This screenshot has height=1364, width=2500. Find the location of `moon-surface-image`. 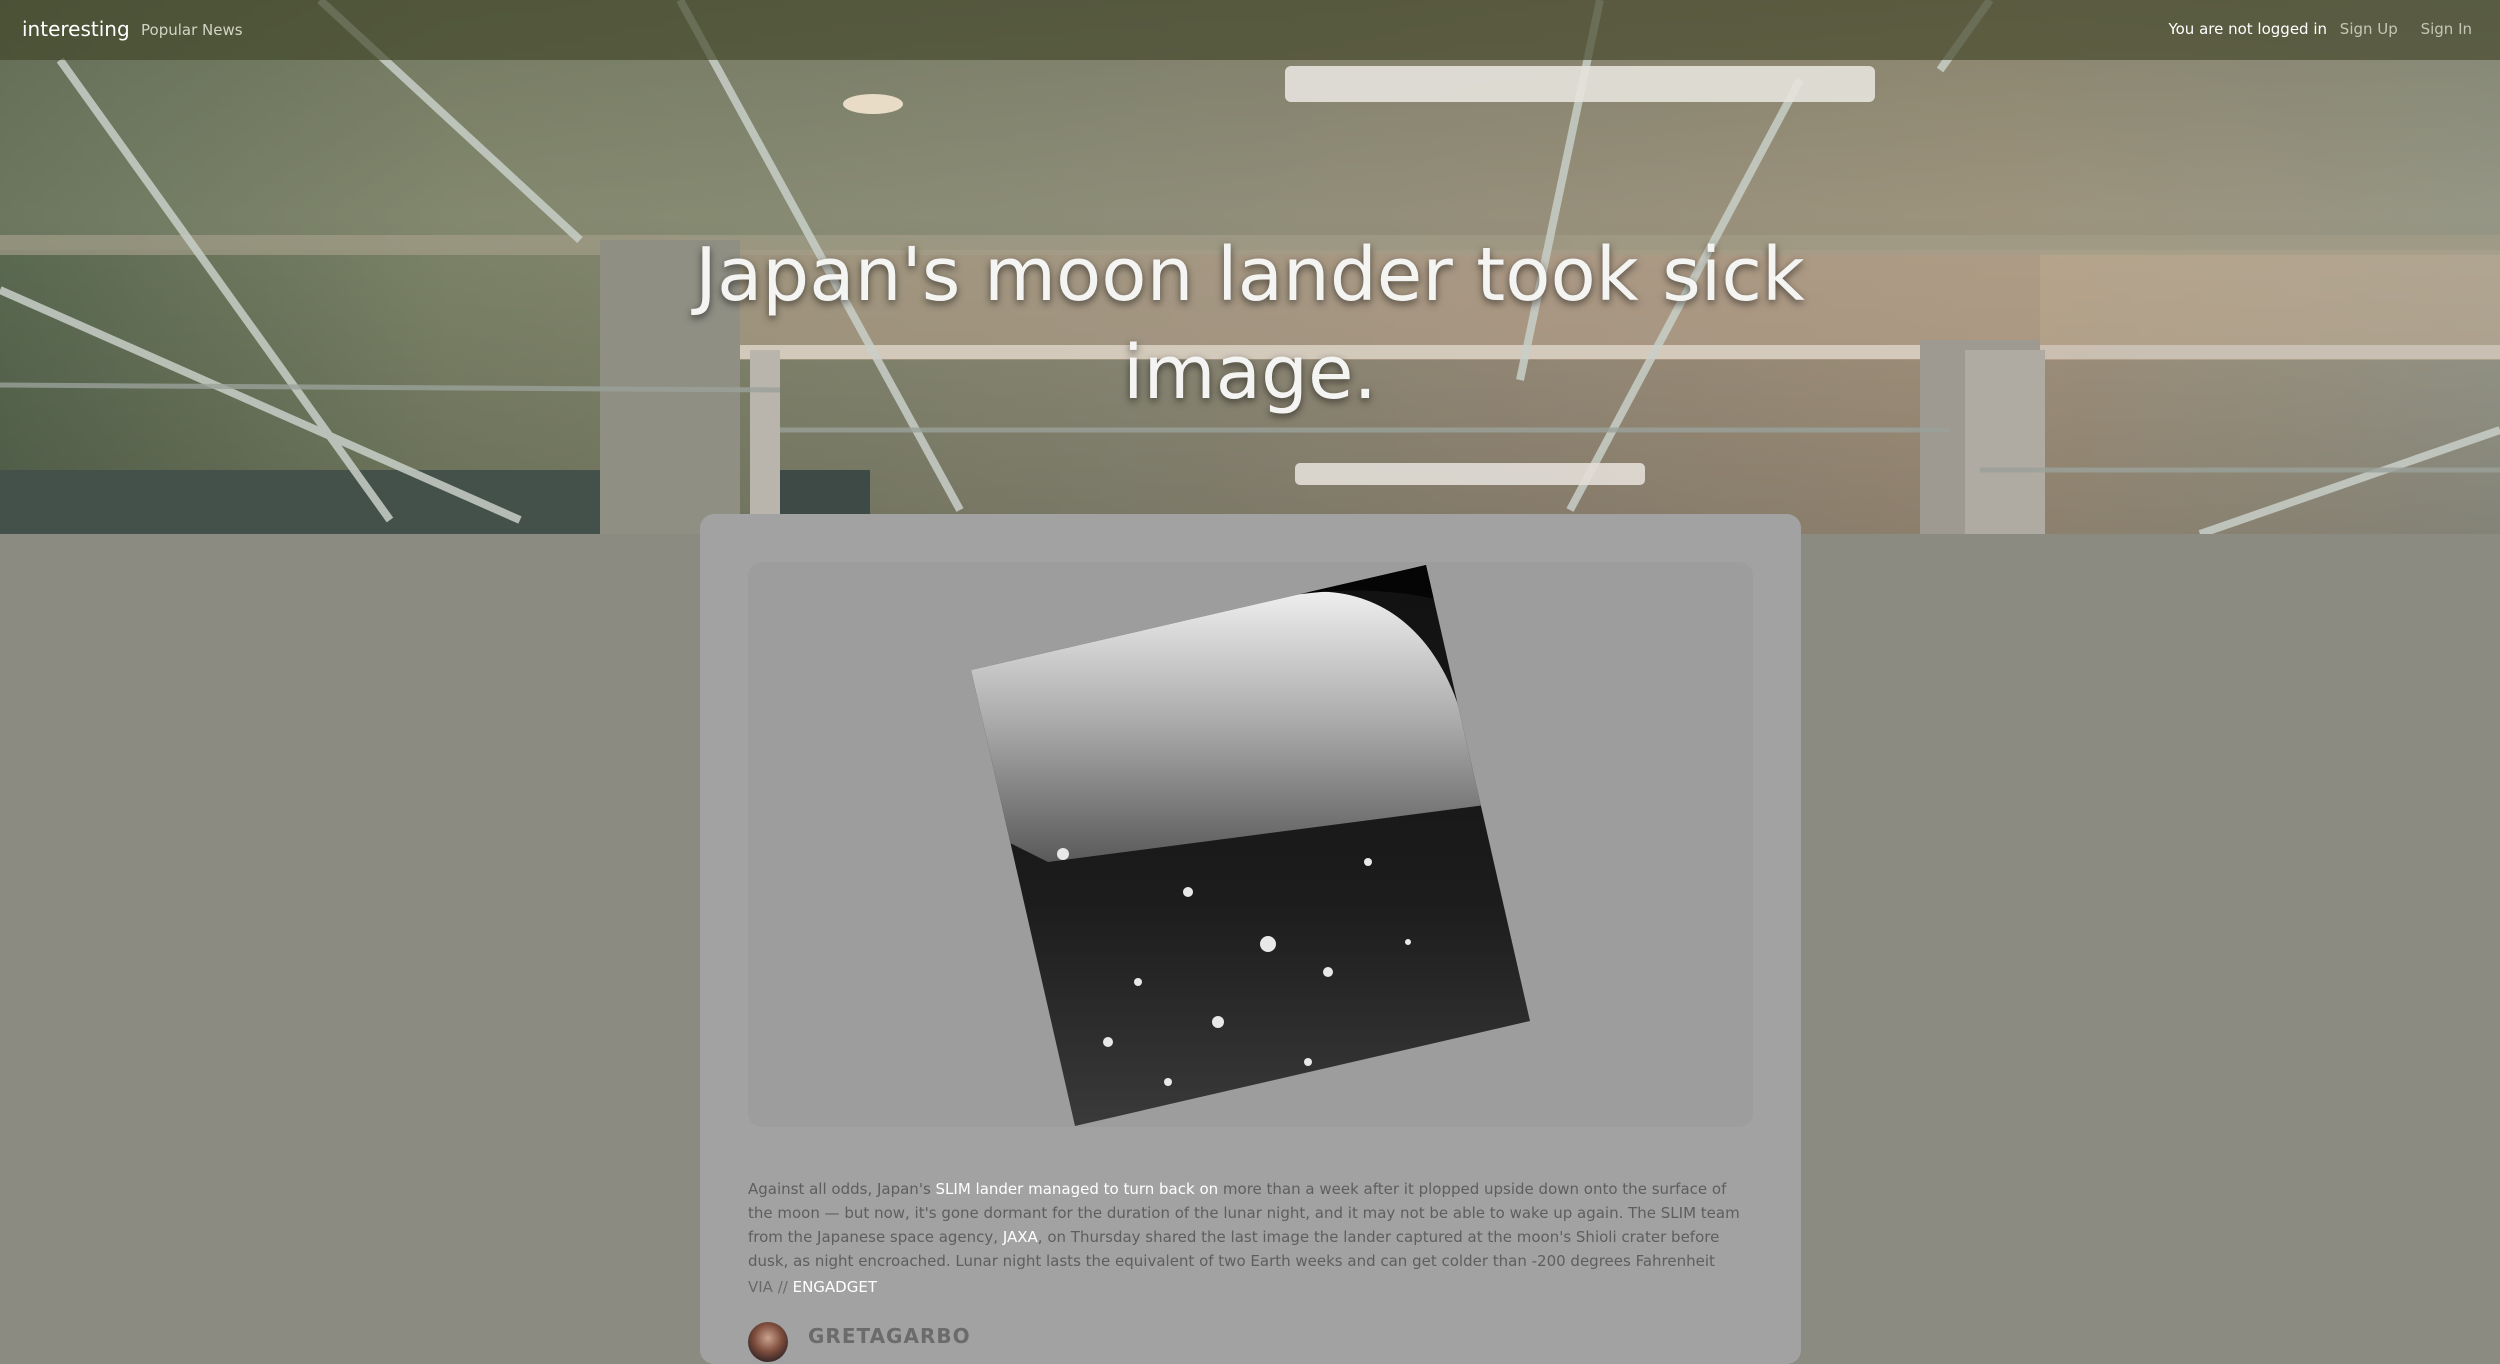

moon-surface-image is located at coordinates (1250, 845).